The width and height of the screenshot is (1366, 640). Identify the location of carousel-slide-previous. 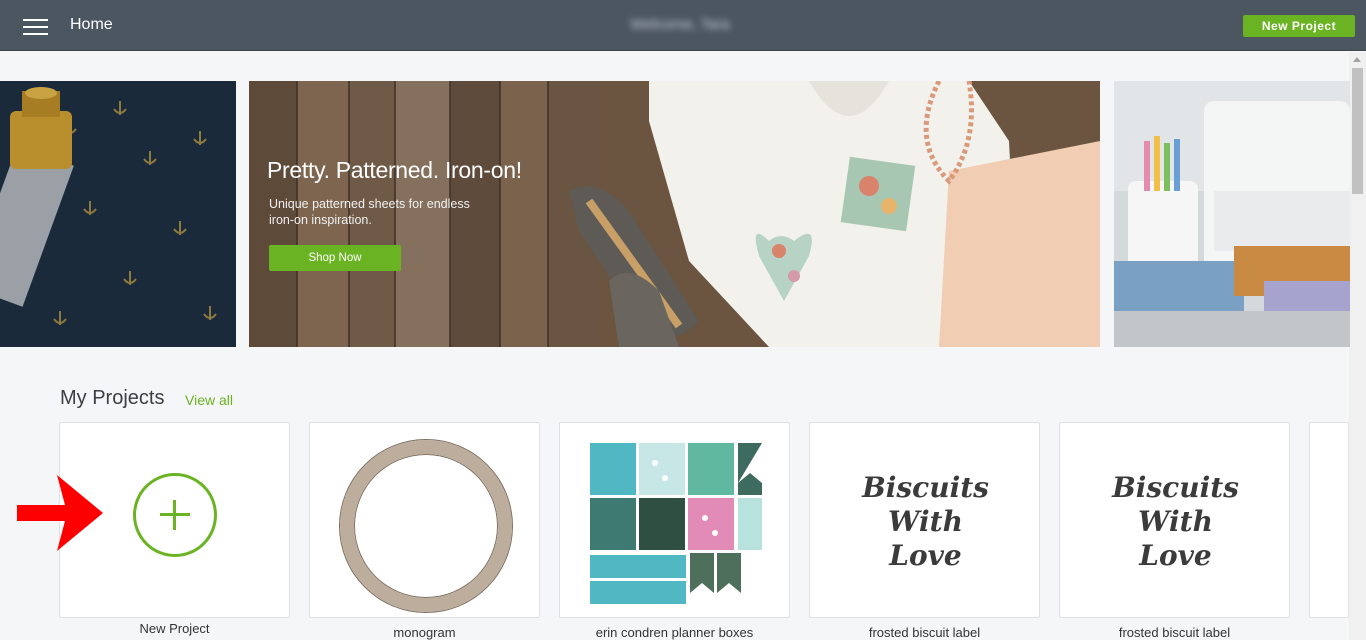
(118, 214).